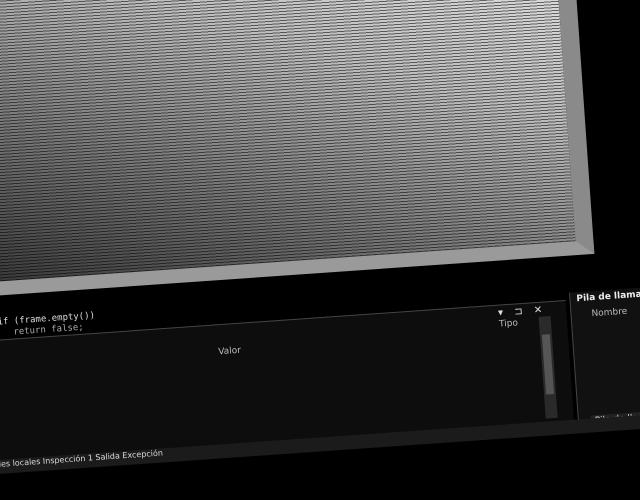  Describe the element at coordinates (604, 358) in the screenshot. I see `call-stack-panel: Pila de llamadas Nombre Pila de llamadas` at that location.